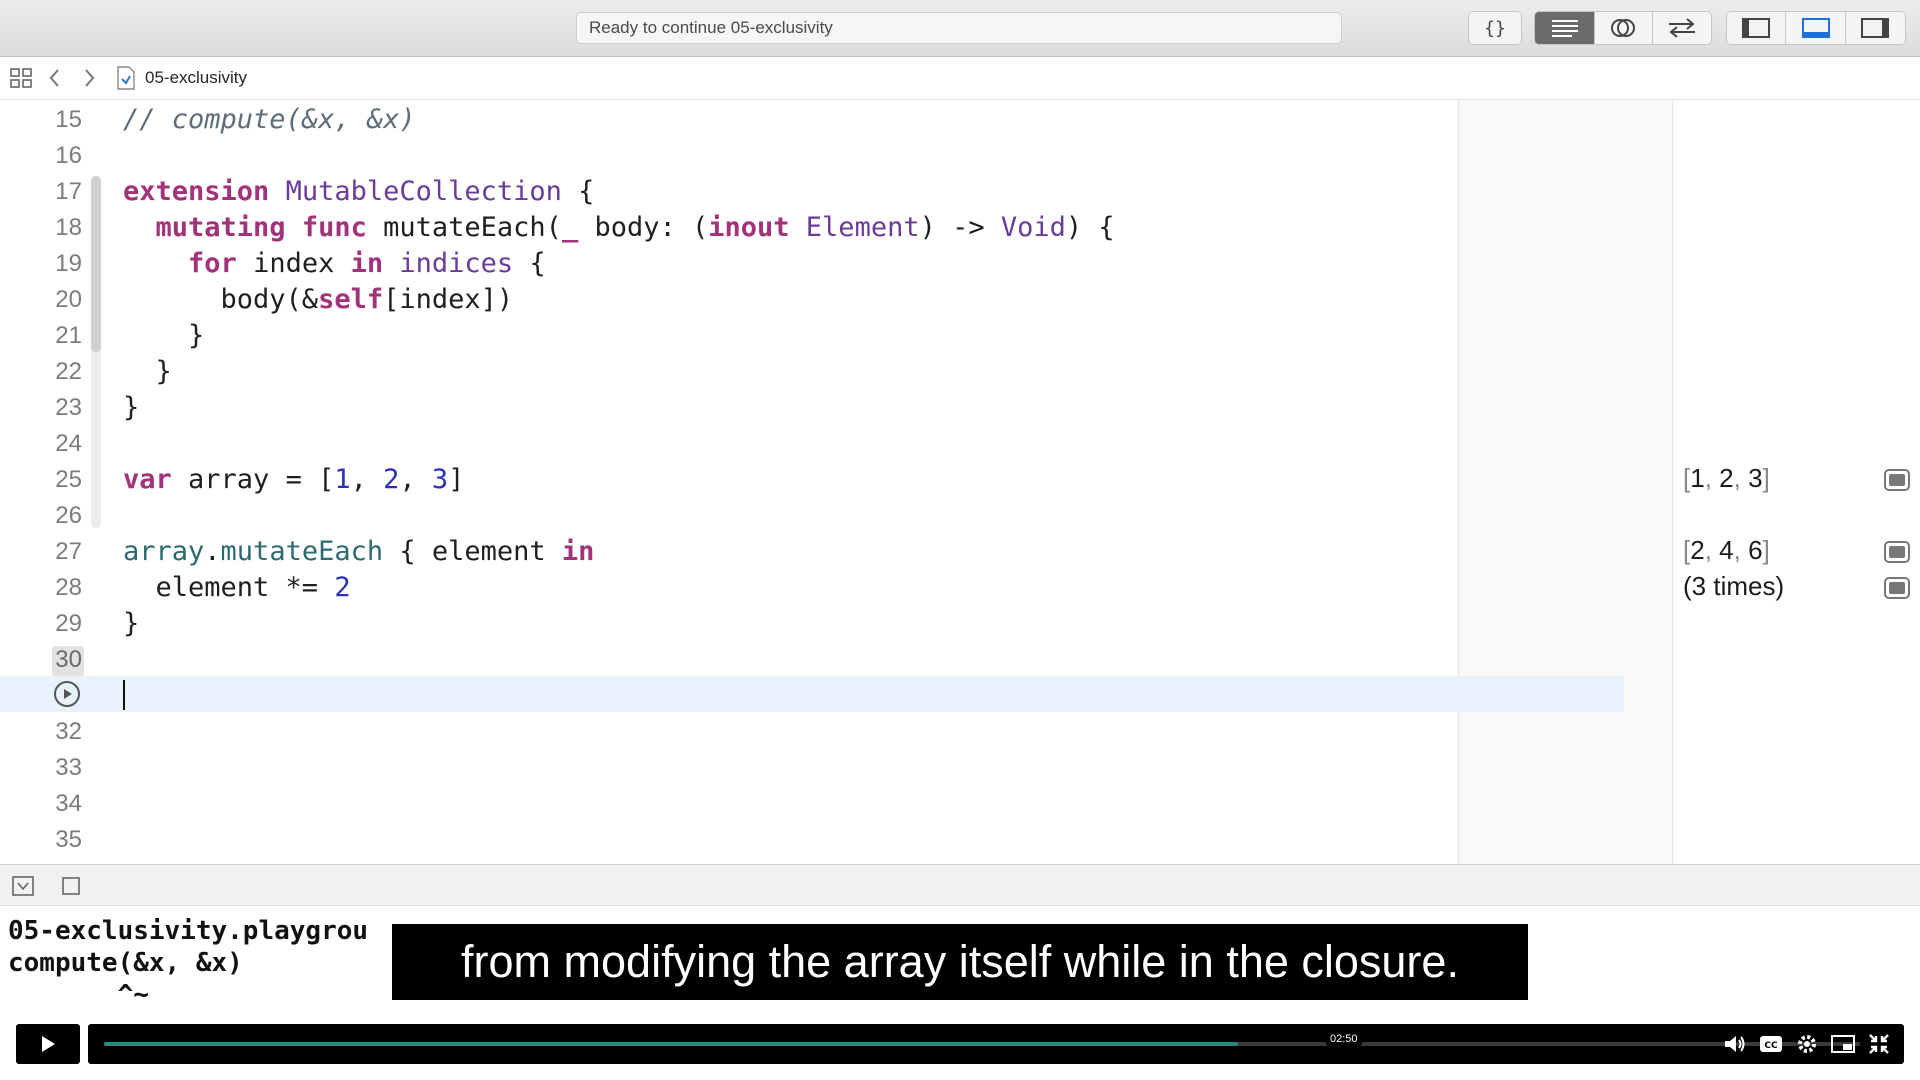 This screenshot has height=1080, width=1920. What do you see at coordinates (1542, 482) in the screenshot?
I see `editor-side-column` at bounding box center [1542, 482].